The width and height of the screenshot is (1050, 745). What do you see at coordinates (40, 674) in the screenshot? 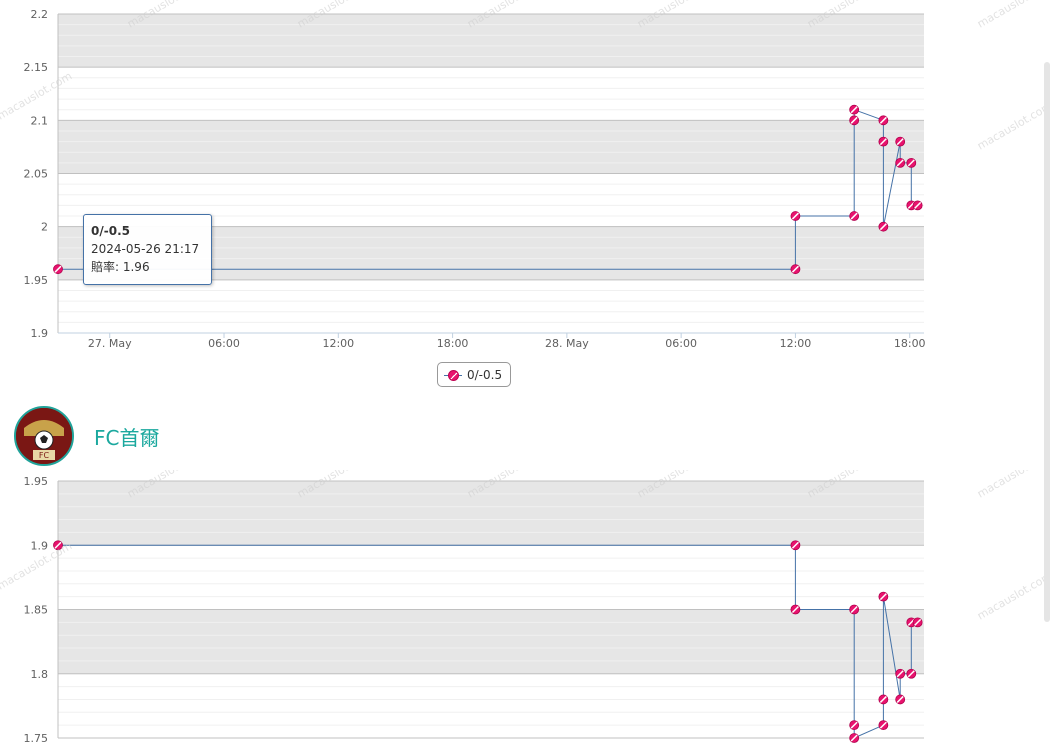
I see `y-tick-label: 1.8` at bounding box center [40, 674].